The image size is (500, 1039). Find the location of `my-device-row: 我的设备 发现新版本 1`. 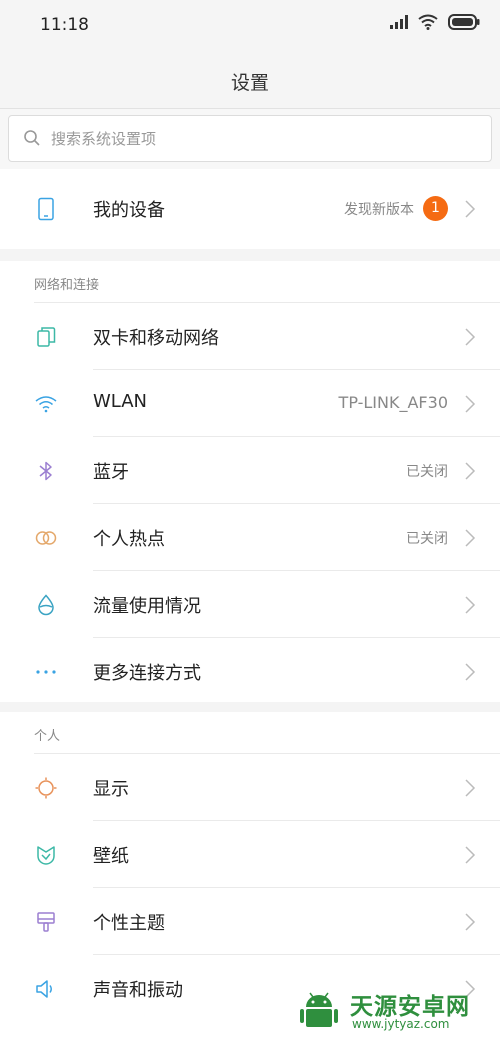

my-device-row: 我的设备 发现新版本 1 is located at coordinates (250, 208).